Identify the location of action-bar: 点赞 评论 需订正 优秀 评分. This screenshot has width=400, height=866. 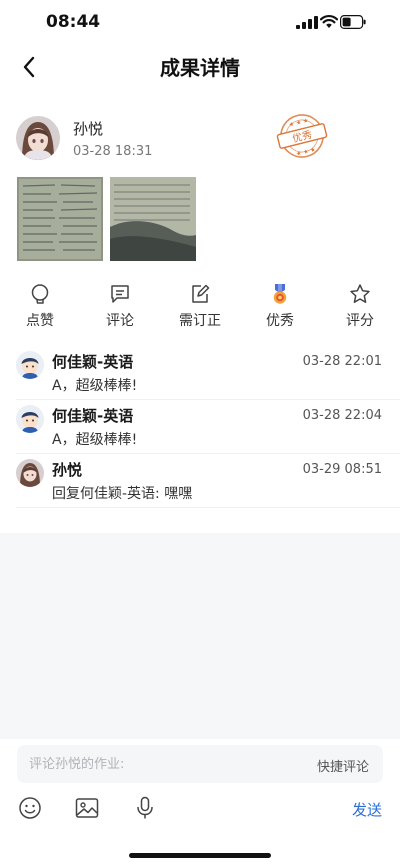
(200, 308).